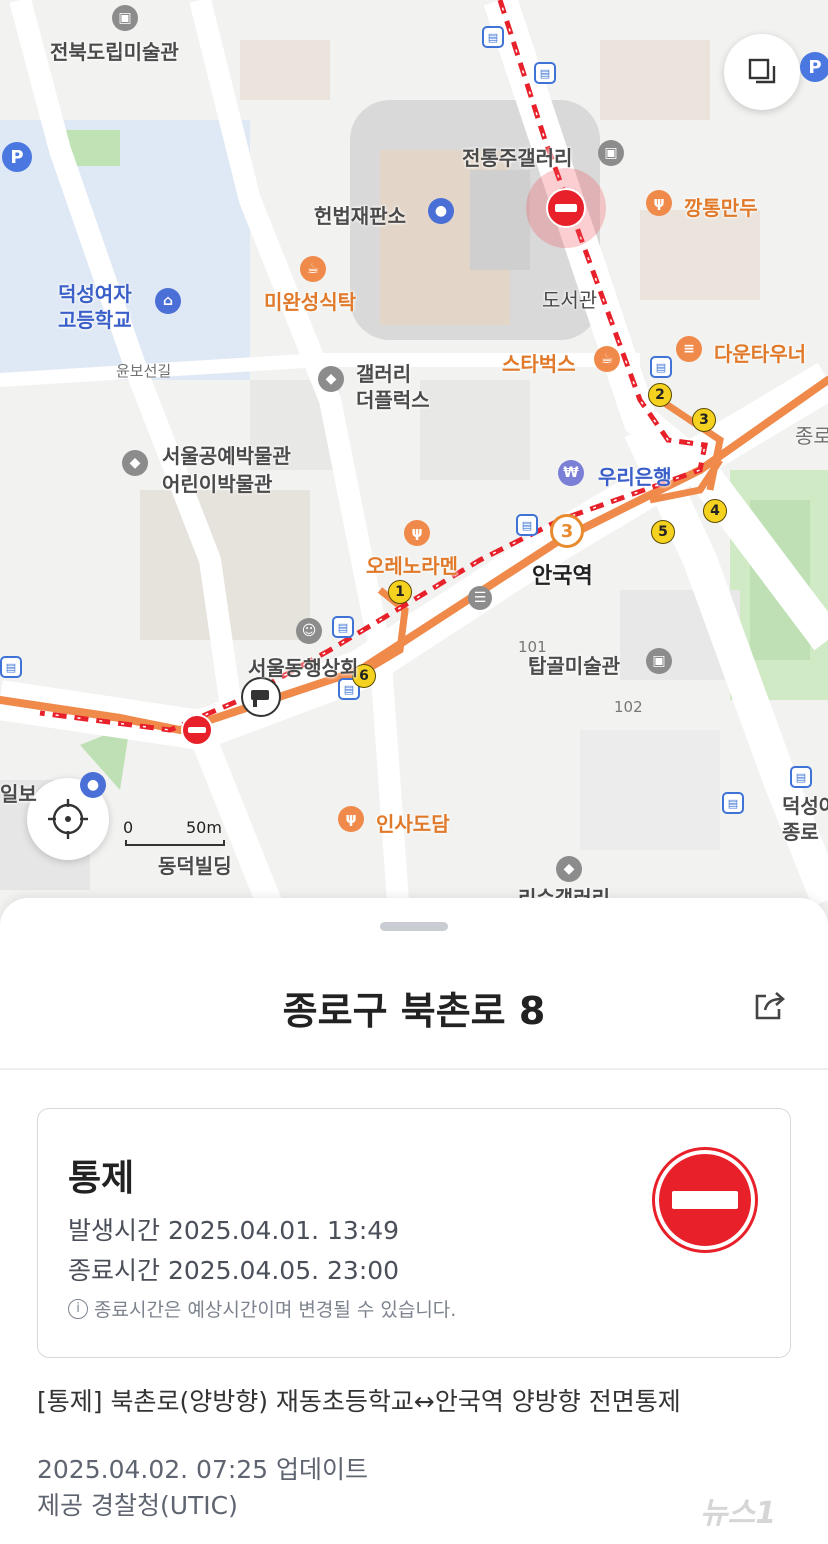 This screenshot has width=828, height=1544. What do you see at coordinates (175, 843) in the screenshot?
I see `scale-bar` at bounding box center [175, 843].